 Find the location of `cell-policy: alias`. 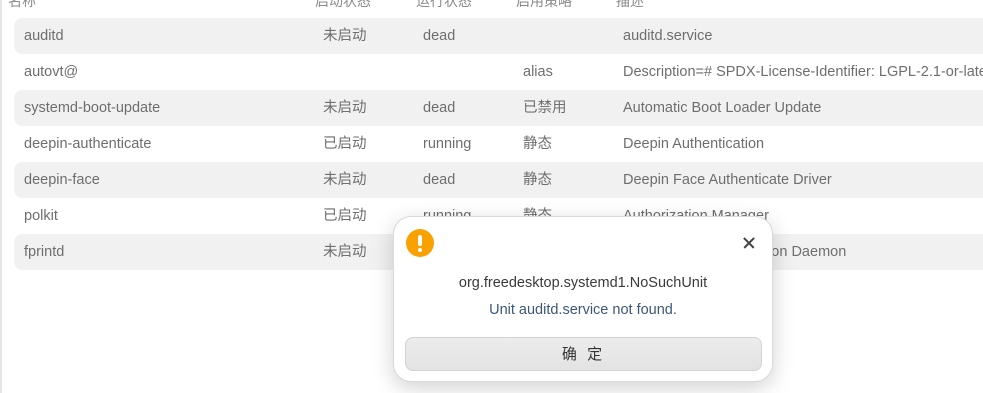

cell-policy: alias is located at coordinates (538, 72).